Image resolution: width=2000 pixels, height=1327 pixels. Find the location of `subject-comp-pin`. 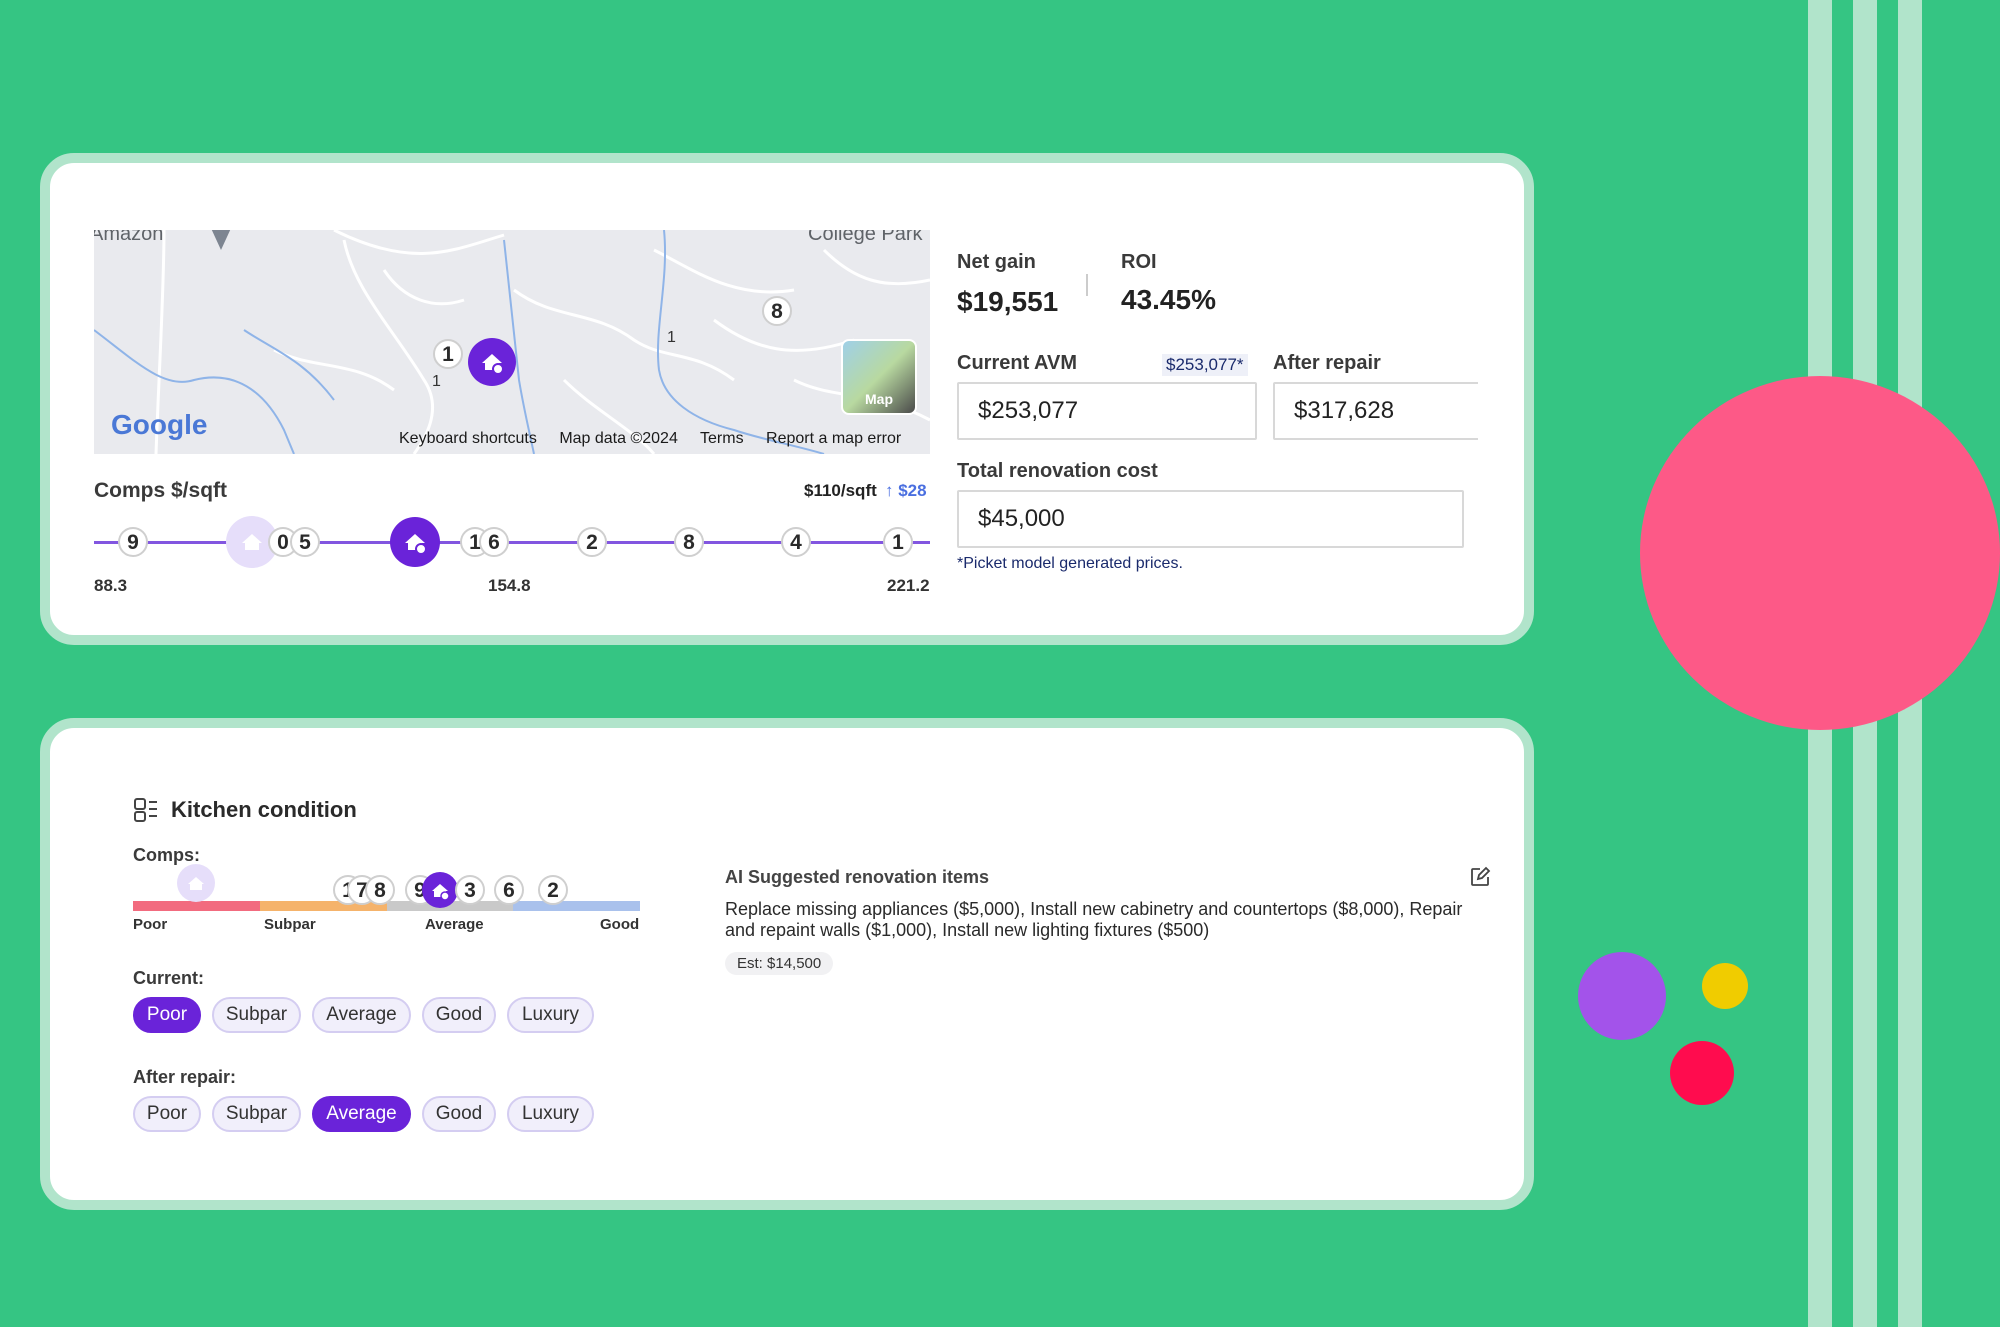

subject-comp-pin is located at coordinates (415, 542).